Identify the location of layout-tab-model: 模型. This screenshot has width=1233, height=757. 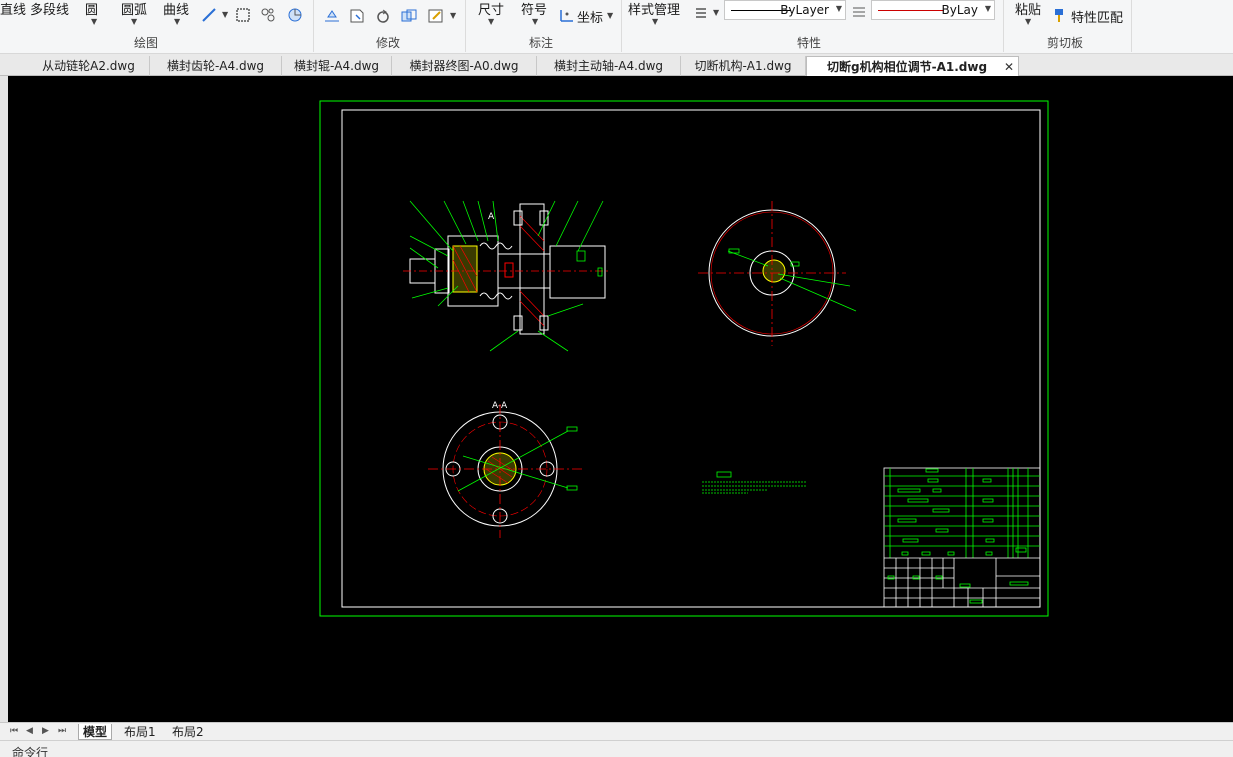
(95, 732).